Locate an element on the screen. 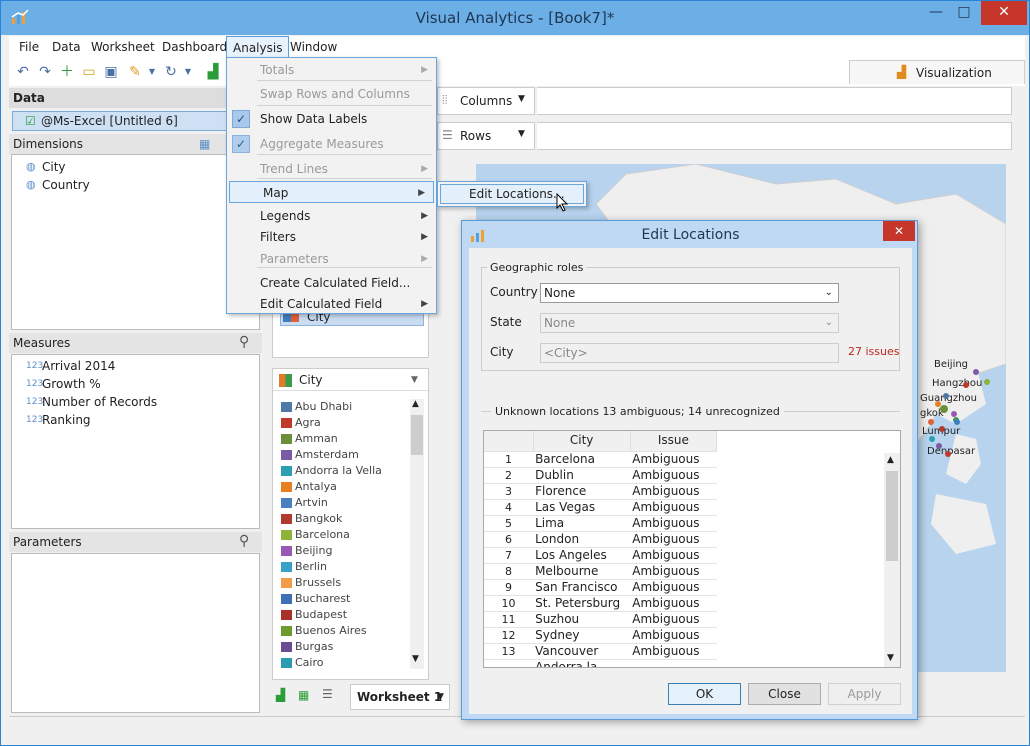 This screenshot has width=1030, height=746. dimension-item: ◍ Country is located at coordinates (135, 185).